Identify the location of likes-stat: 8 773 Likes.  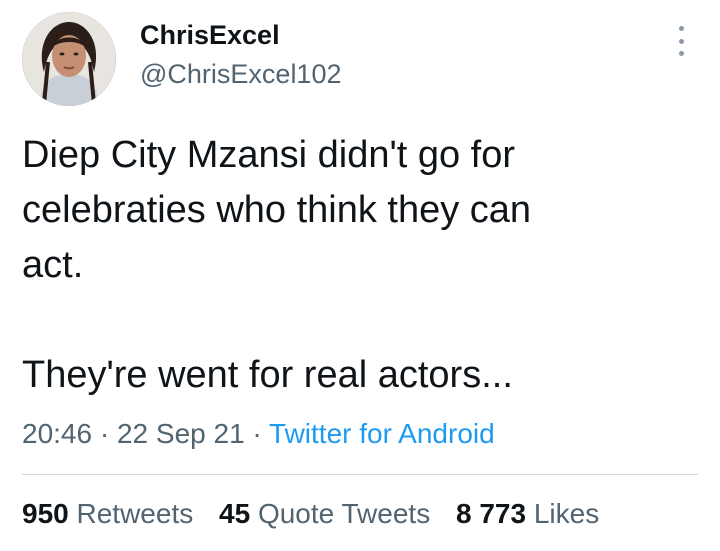
(527, 514).